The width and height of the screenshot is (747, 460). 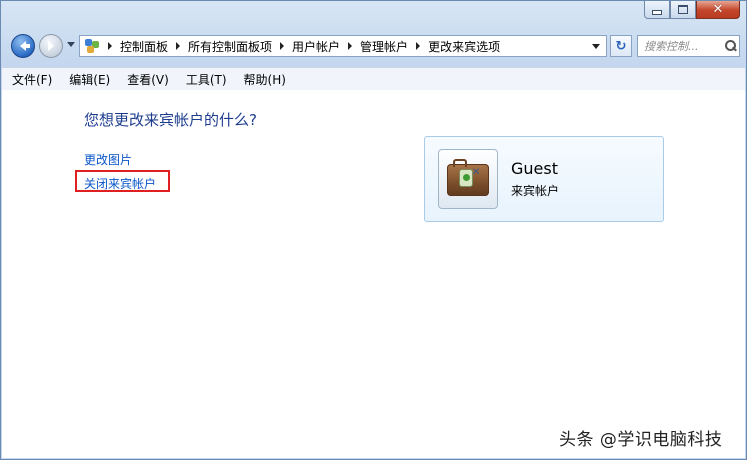 What do you see at coordinates (535, 191) in the screenshot?
I see `account-type: 来宾帐户` at bounding box center [535, 191].